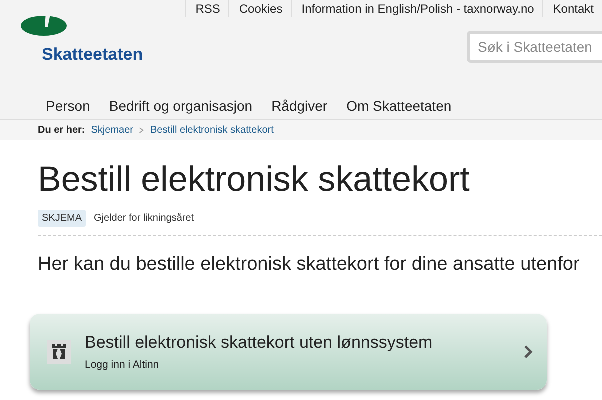 The width and height of the screenshot is (602, 400). Describe the element at coordinates (62, 218) in the screenshot. I see `form-tag: SKJEMA` at that location.